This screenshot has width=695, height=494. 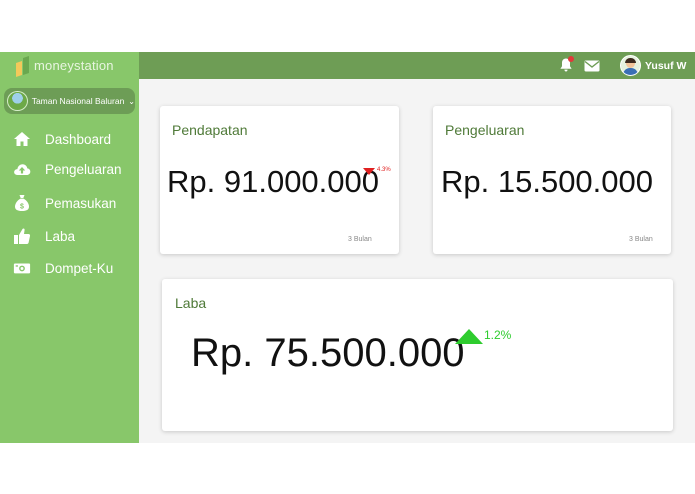 I want to click on org-thumbnail, so click(x=17, y=101).